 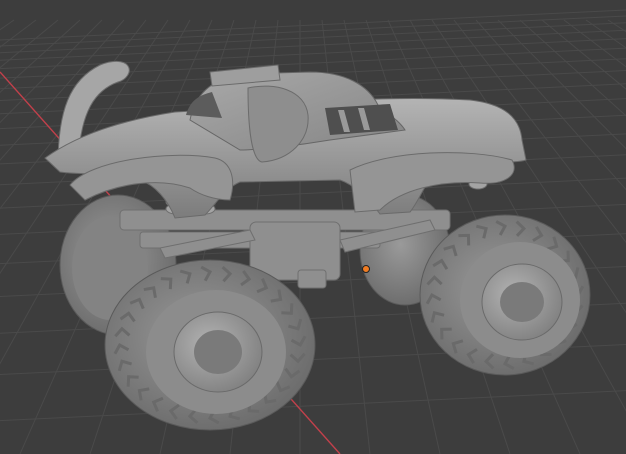 What do you see at coordinates (210, 345) in the screenshot?
I see `front-left-wheel` at bounding box center [210, 345].